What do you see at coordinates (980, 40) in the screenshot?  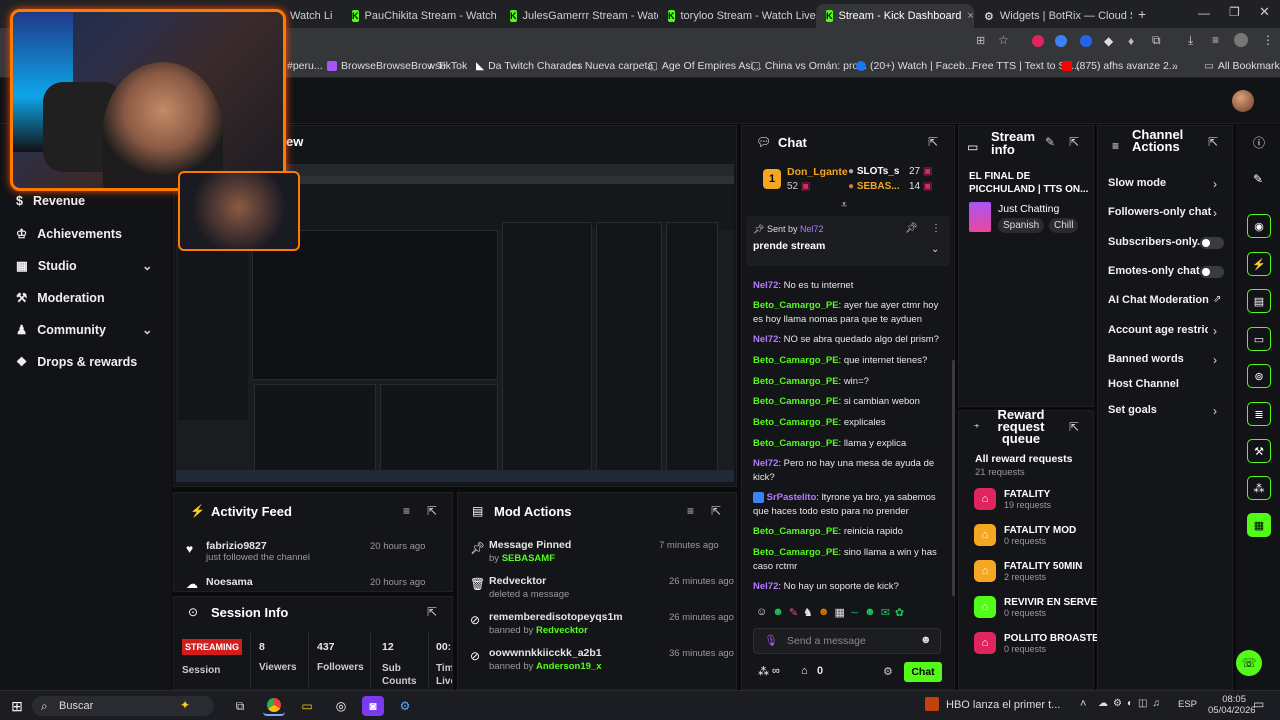 I see `translate-icon: ⊞` at bounding box center [980, 40].